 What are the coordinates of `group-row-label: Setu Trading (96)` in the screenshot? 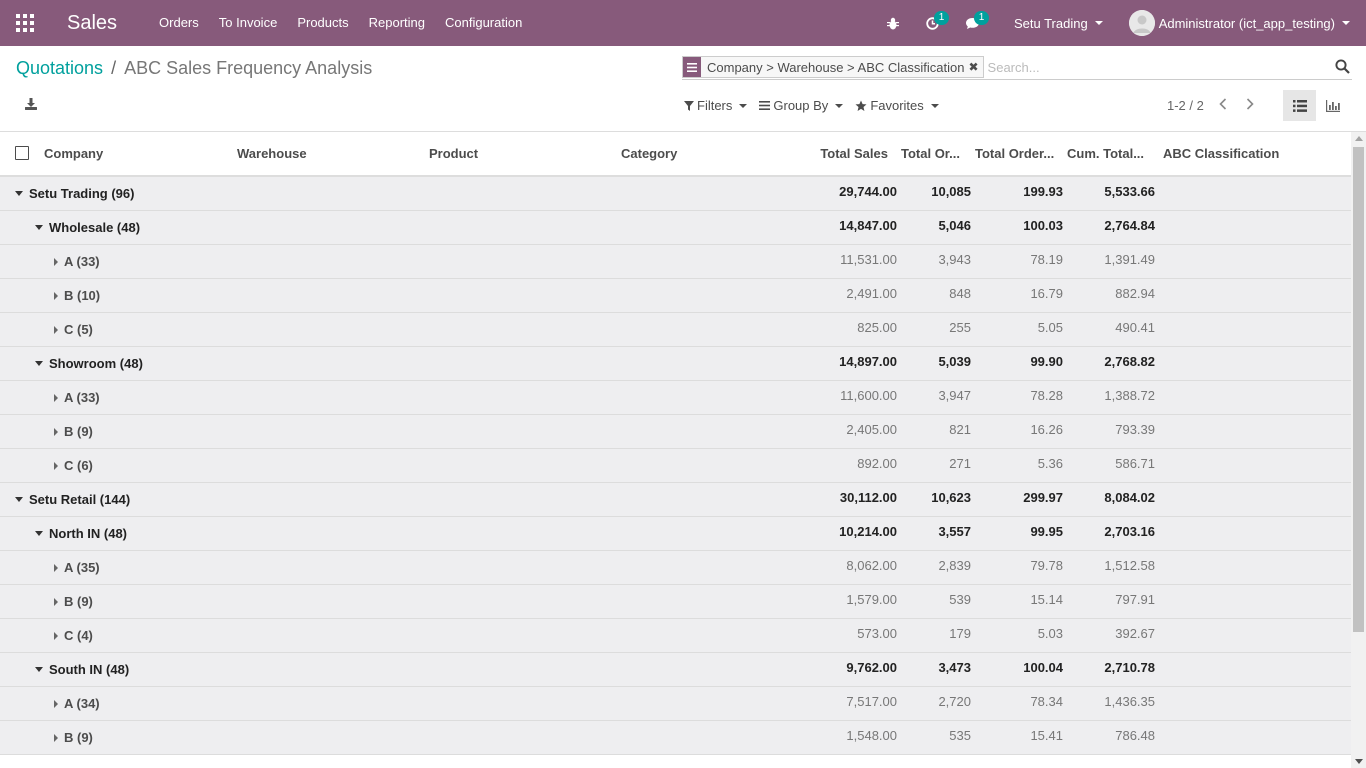 It's located at (74, 193).